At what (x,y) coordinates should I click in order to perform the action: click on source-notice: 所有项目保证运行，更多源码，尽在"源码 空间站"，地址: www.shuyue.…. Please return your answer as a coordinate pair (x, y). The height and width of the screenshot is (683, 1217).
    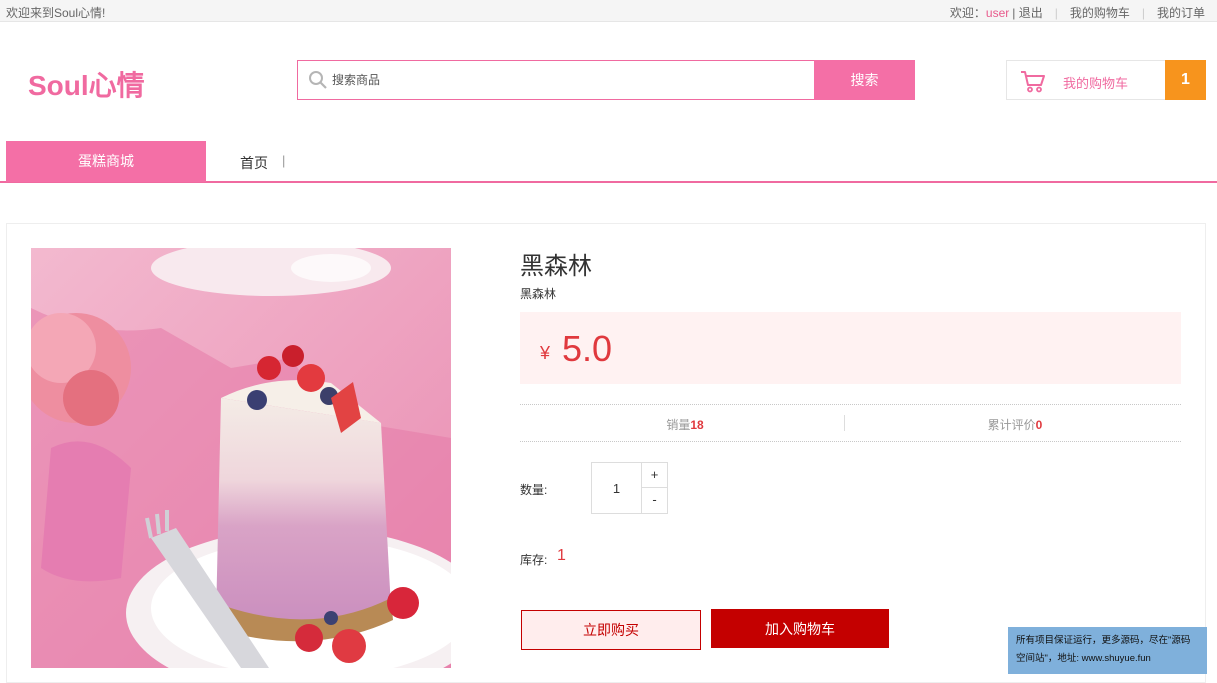
    Looking at the image, I should click on (1107, 650).